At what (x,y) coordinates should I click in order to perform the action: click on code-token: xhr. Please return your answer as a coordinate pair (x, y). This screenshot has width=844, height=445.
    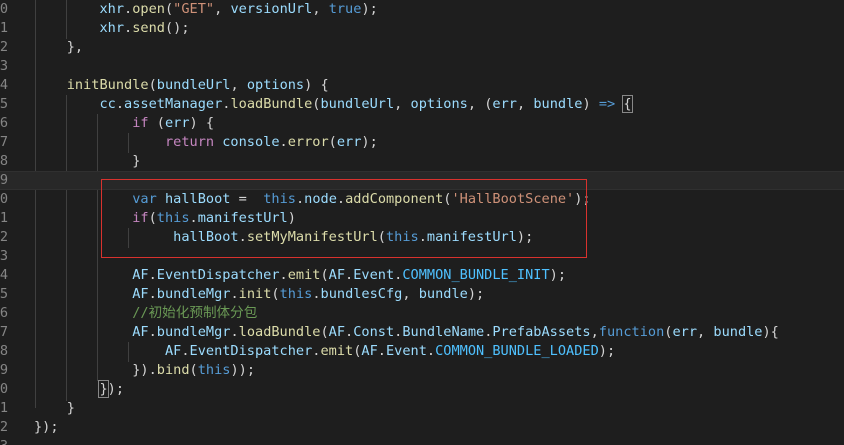
    Looking at the image, I should click on (112, 9).